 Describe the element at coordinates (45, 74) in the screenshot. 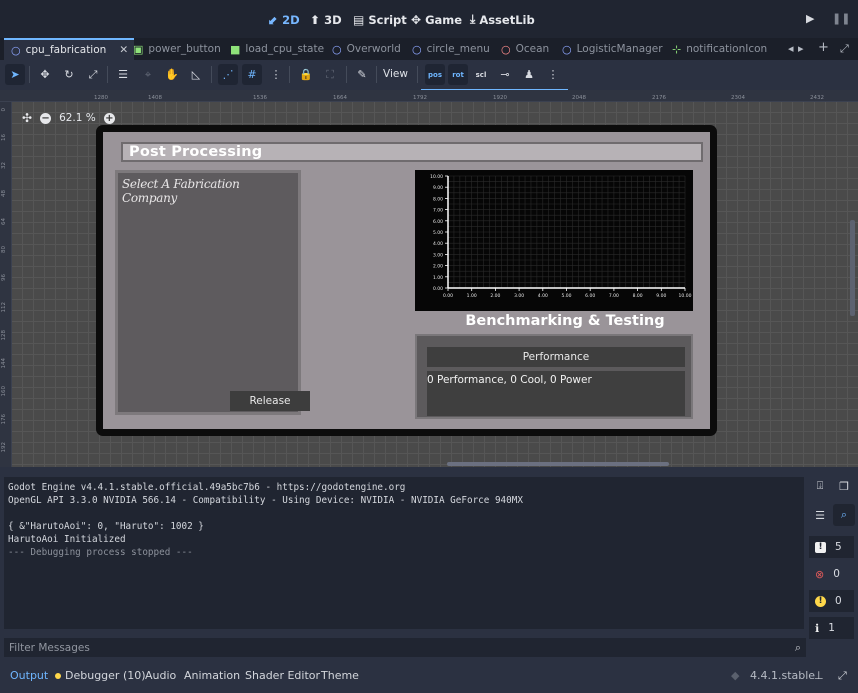

I see `move-tool-icon: ✥` at that location.